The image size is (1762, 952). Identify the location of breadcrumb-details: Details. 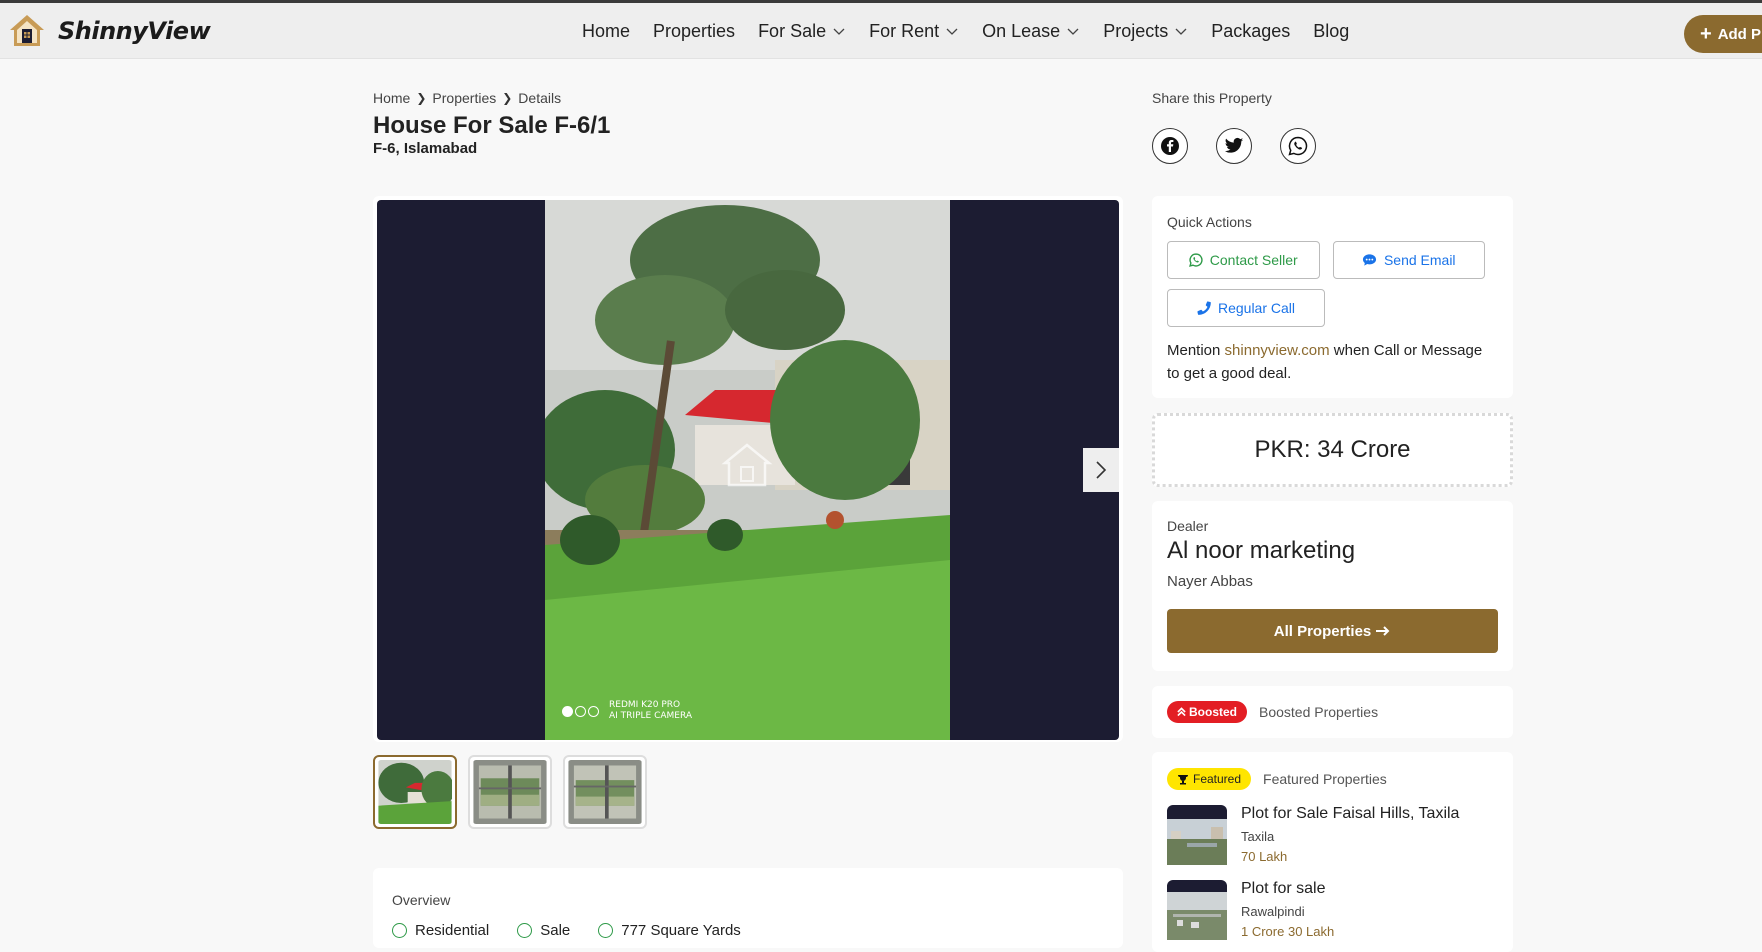
(540, 98).